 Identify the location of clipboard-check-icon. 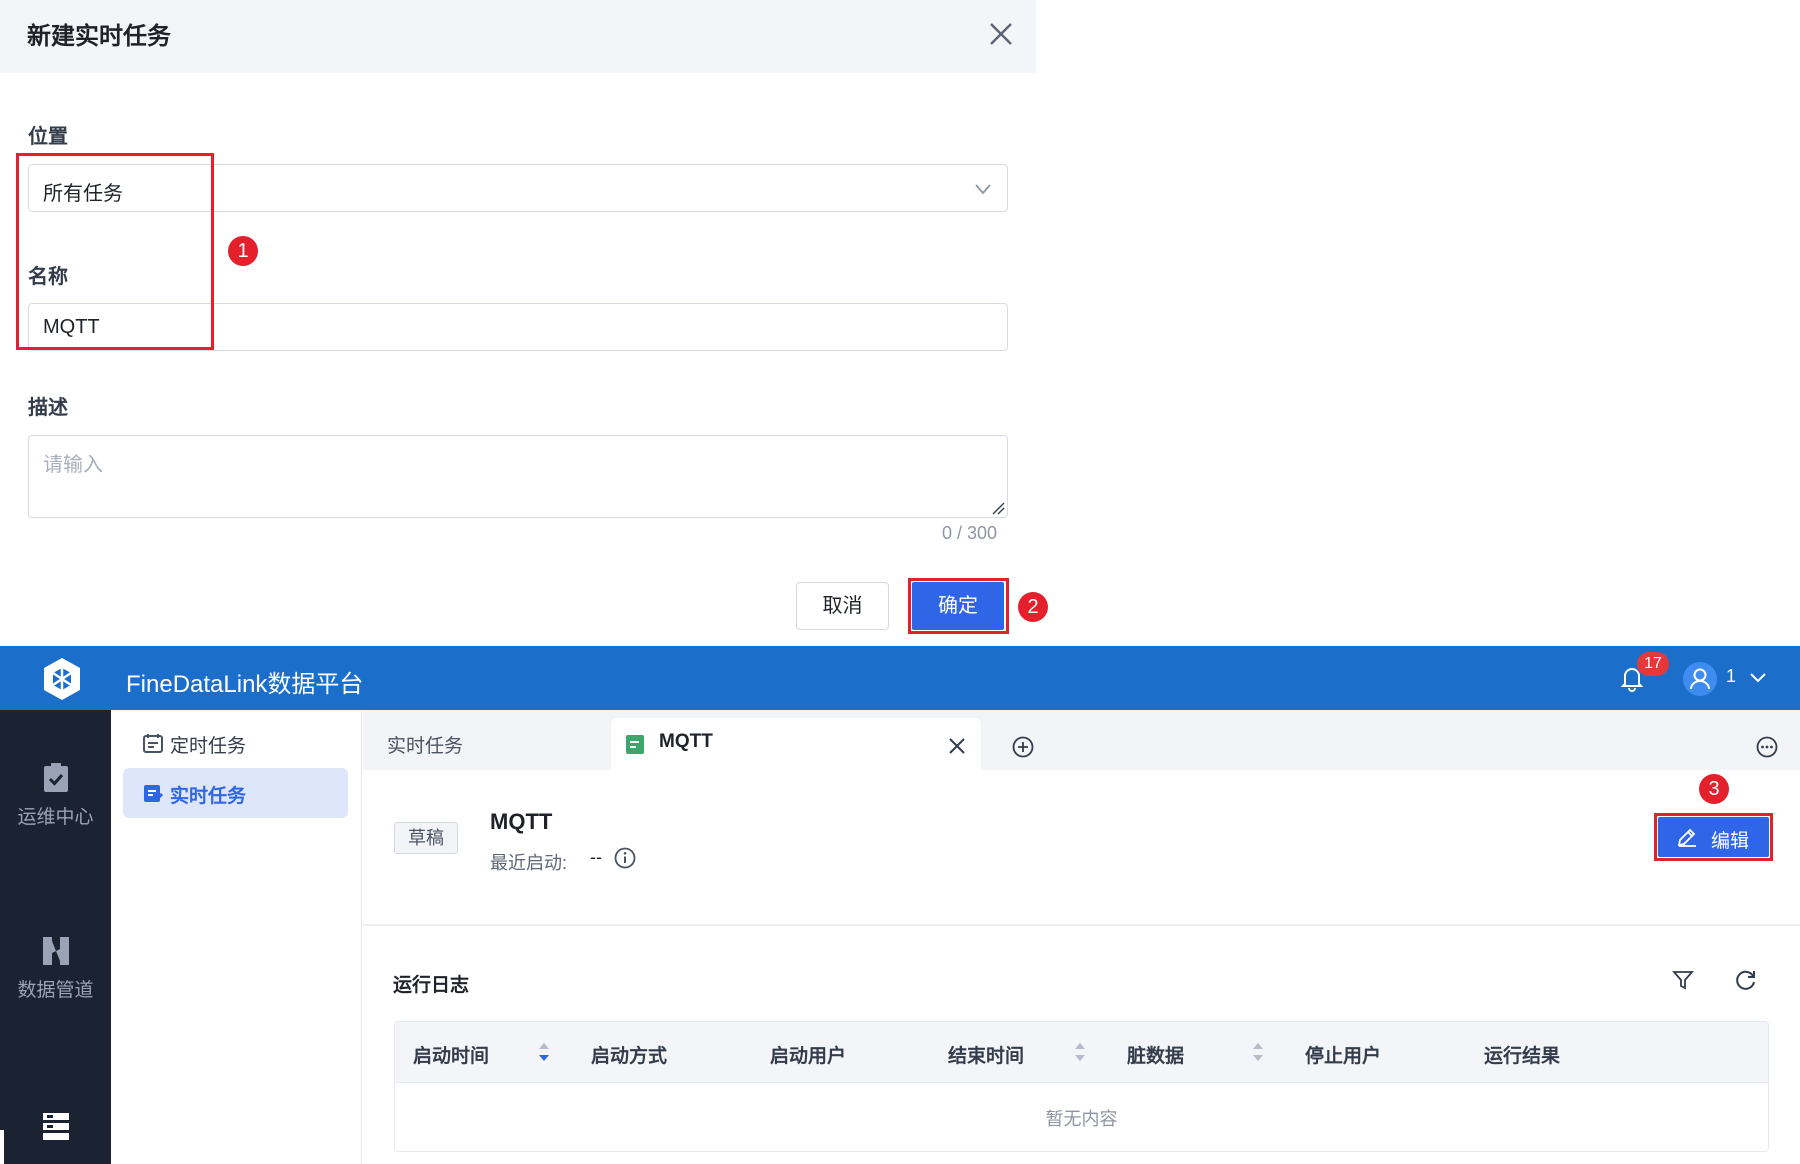
(55, 777).